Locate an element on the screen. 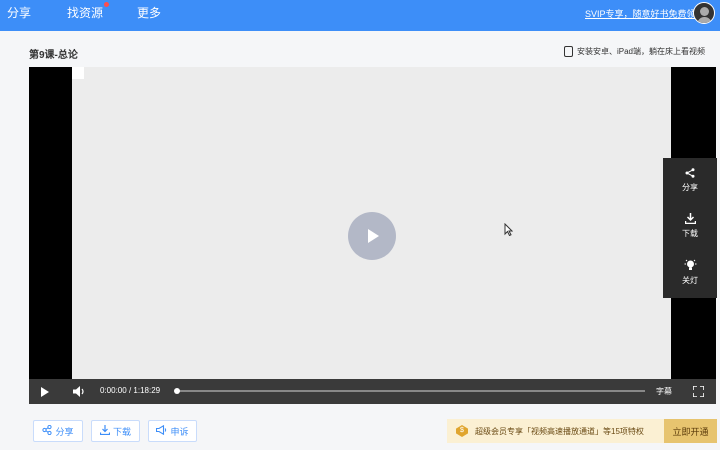 The height and width of the screenshot is (450, 720). player-side-panel: 分享 下载 关灯 is located at coordinates (690, 228).